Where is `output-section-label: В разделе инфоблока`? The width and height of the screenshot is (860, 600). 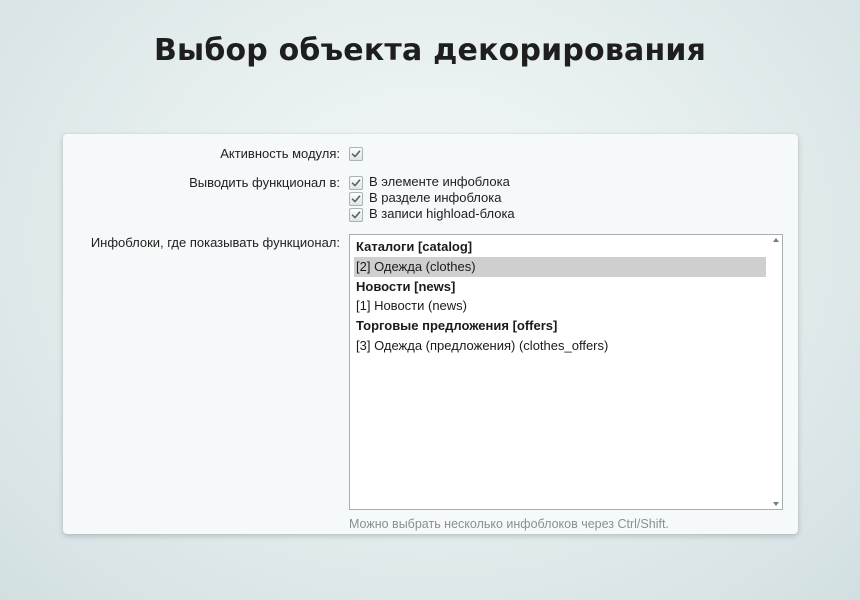 output-section-label: В разделе инфоблока is located at coordinates (435, 197).